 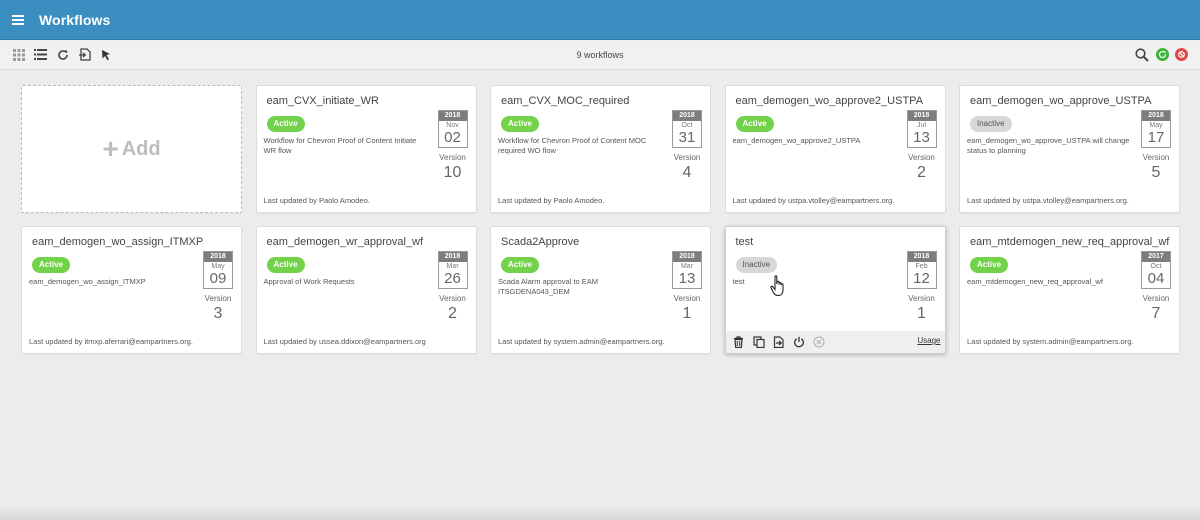 What do you see at coordinates (40, 54) in the screenshot?
I see `list-view-icon` at bounding box center [40, 54].